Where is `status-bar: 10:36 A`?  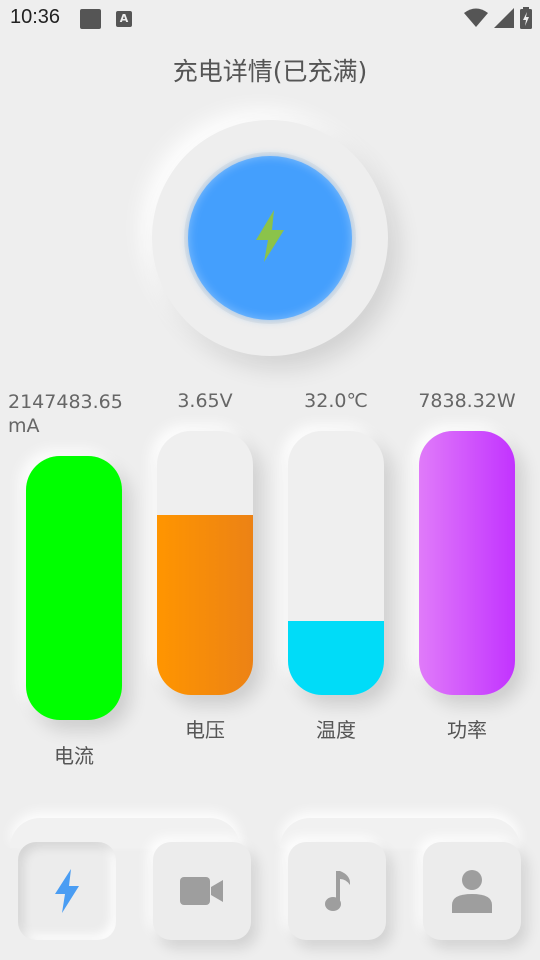
status-bar: 10:36 A is located at coordinates (270, 18).